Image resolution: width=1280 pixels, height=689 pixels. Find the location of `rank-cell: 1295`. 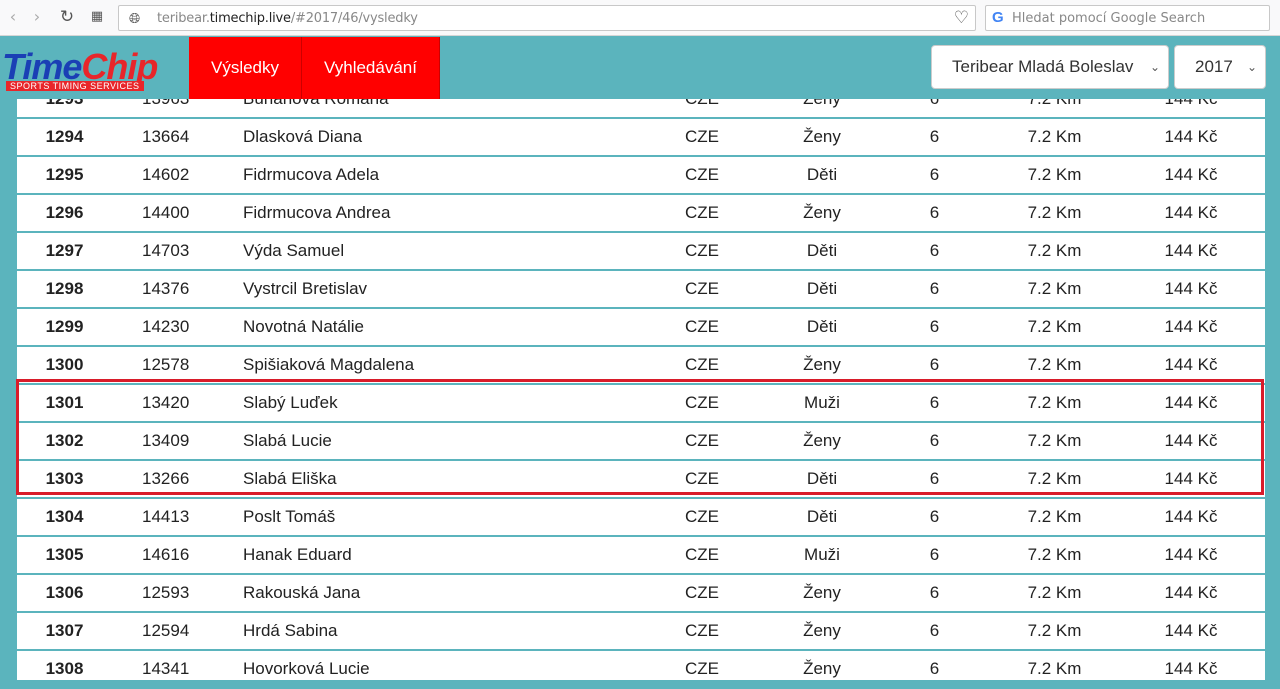

rank-cell: 1295 is located at coordinates (64, 175).